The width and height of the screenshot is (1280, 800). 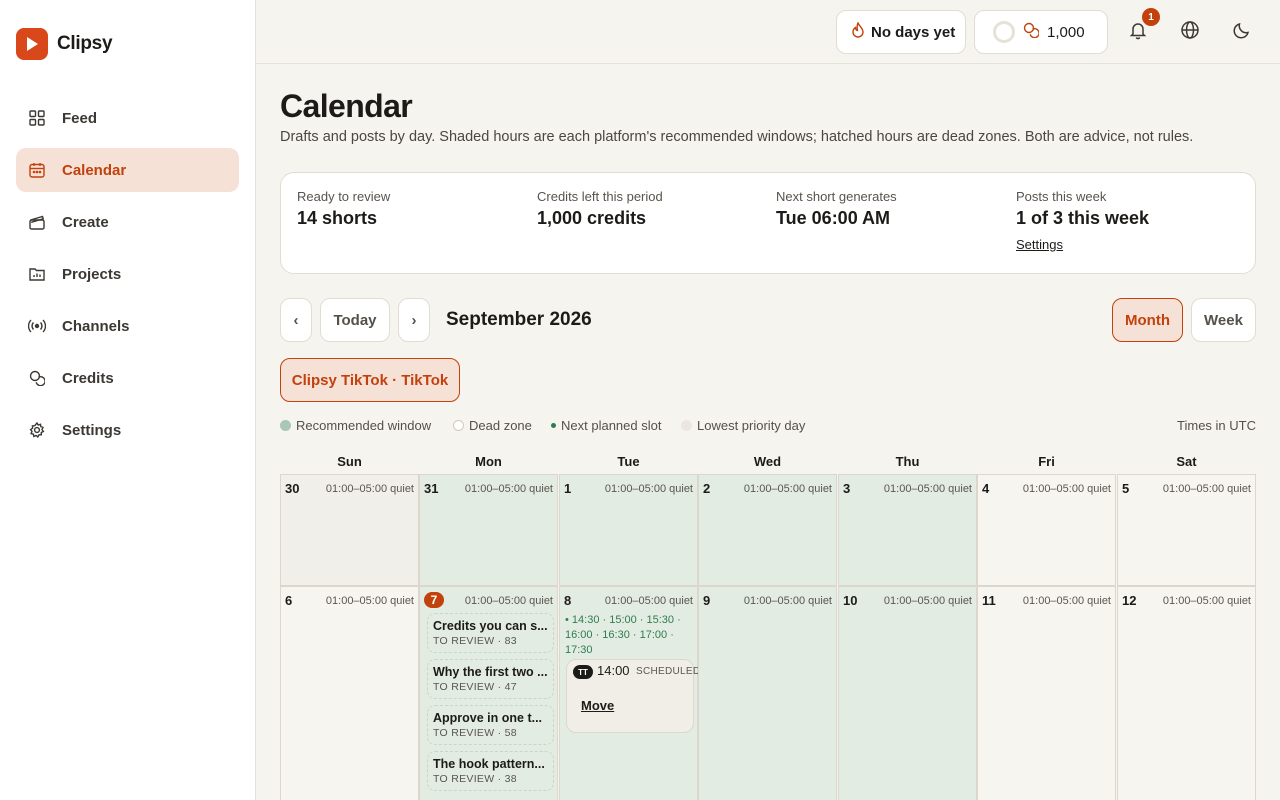 I want to click on month-label: September 2026, so click(x=519, y=319).